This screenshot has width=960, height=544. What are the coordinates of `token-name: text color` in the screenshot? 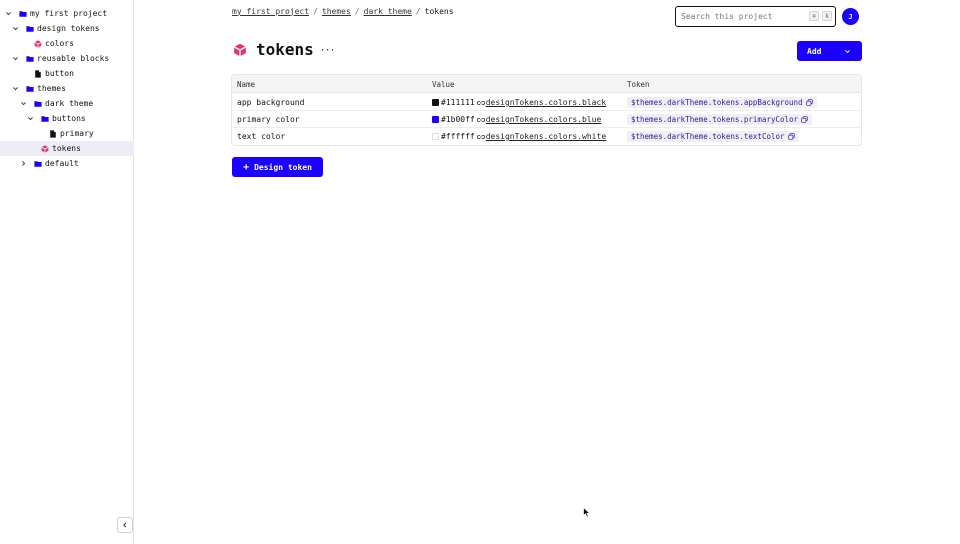 It's located at (261, 136).